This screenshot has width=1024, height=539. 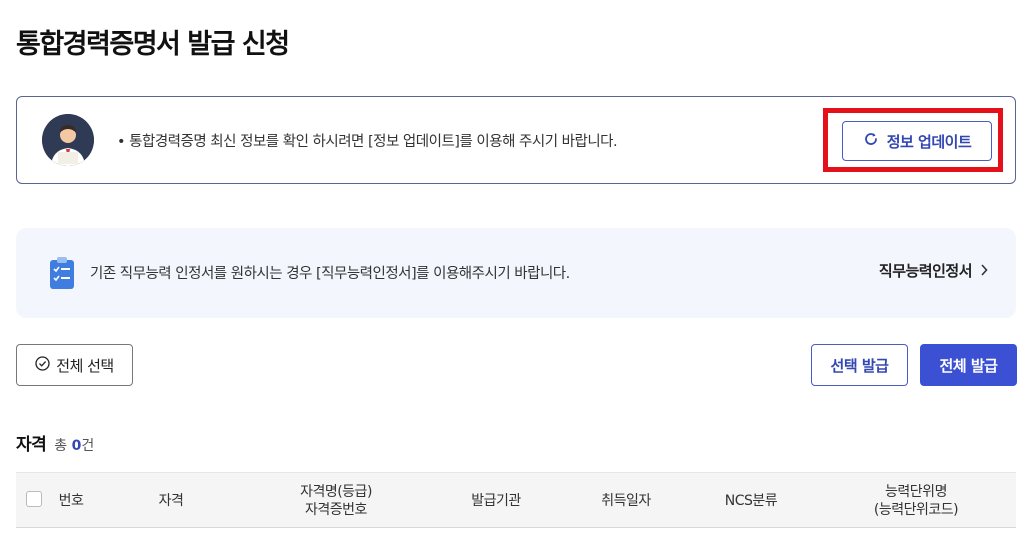 What do you see at coordinates (88, 446) in the screenshot?
I see `record-count-suffix: 건` at bounding box center [88, 446].